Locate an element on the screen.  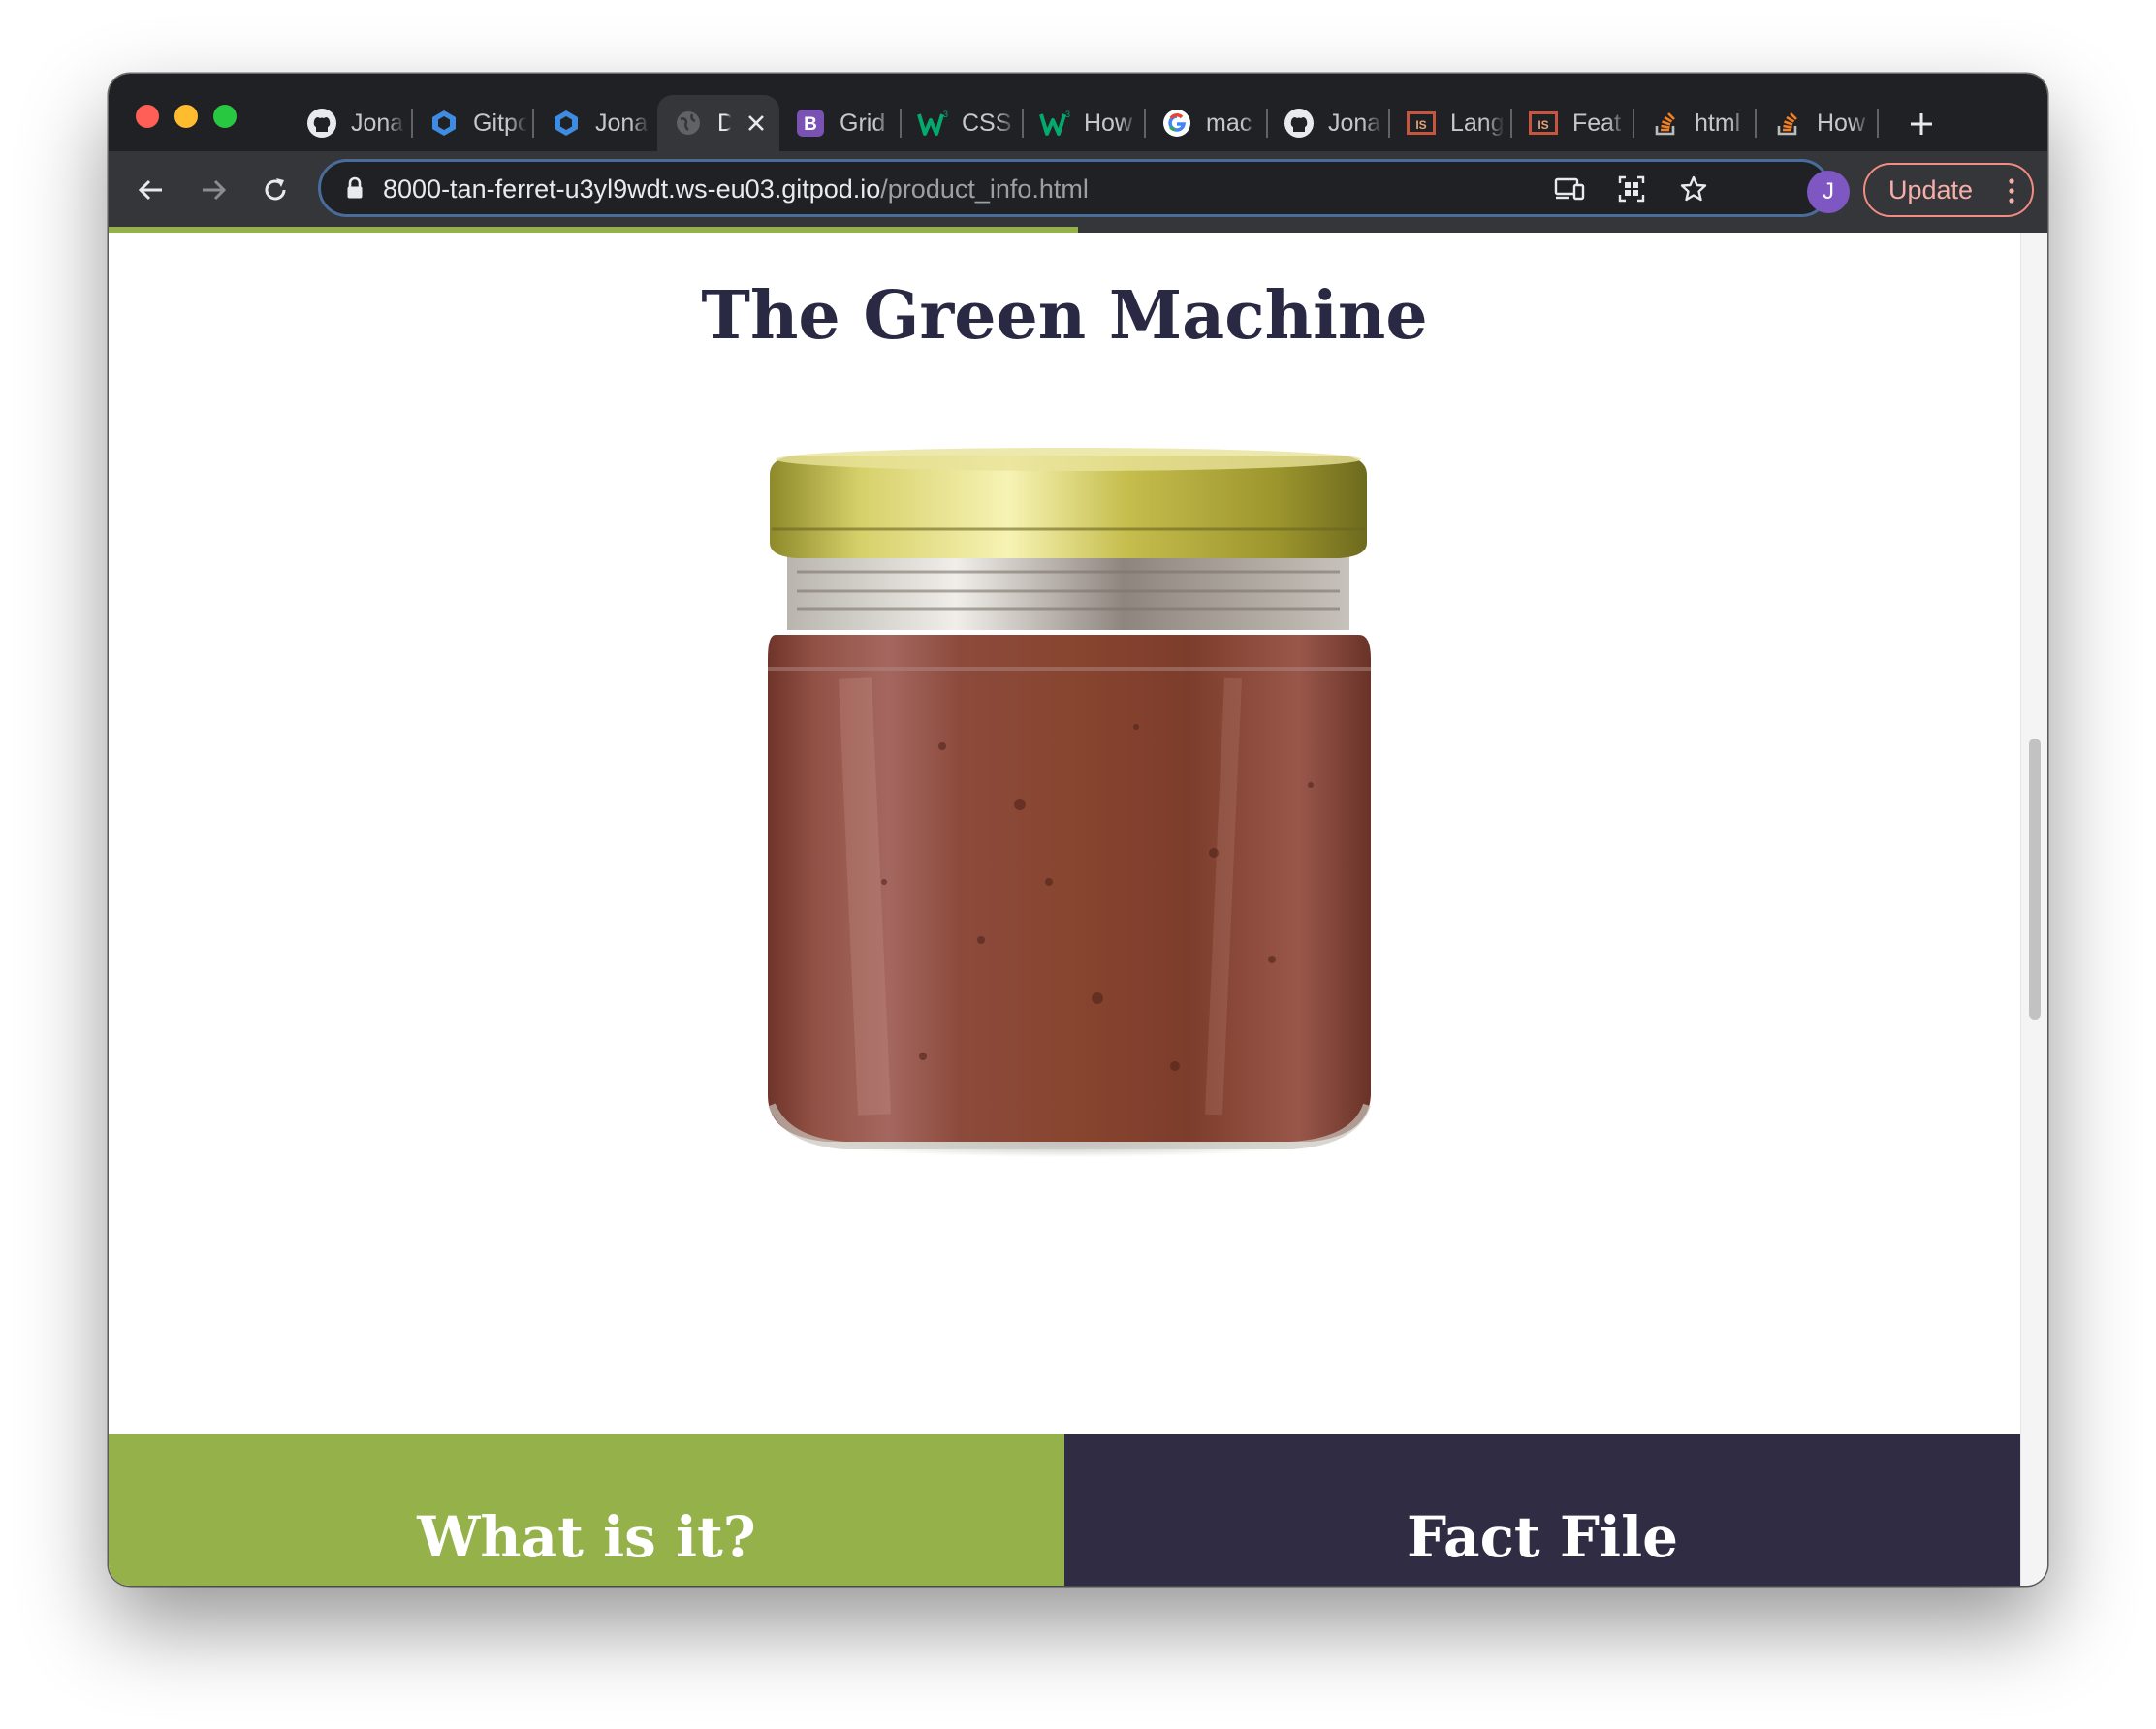
globe-icon is located at coordinates (688, 124).